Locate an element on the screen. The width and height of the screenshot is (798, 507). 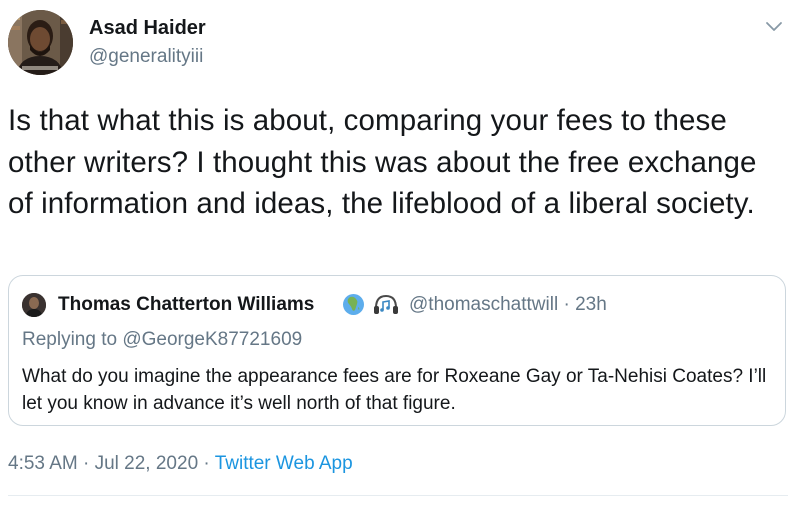
quoted-author-name: Thomas Chatterton Williams is located at coordinates (186, 305).